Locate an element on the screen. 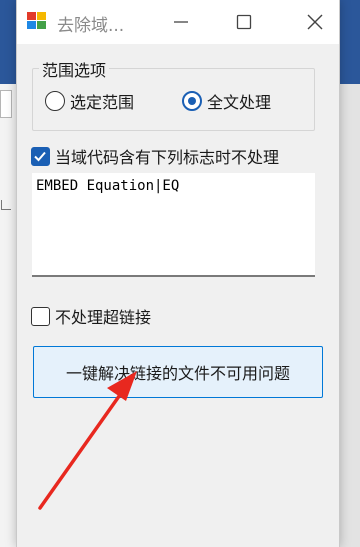  close-button is located at coordinates (315, 22).